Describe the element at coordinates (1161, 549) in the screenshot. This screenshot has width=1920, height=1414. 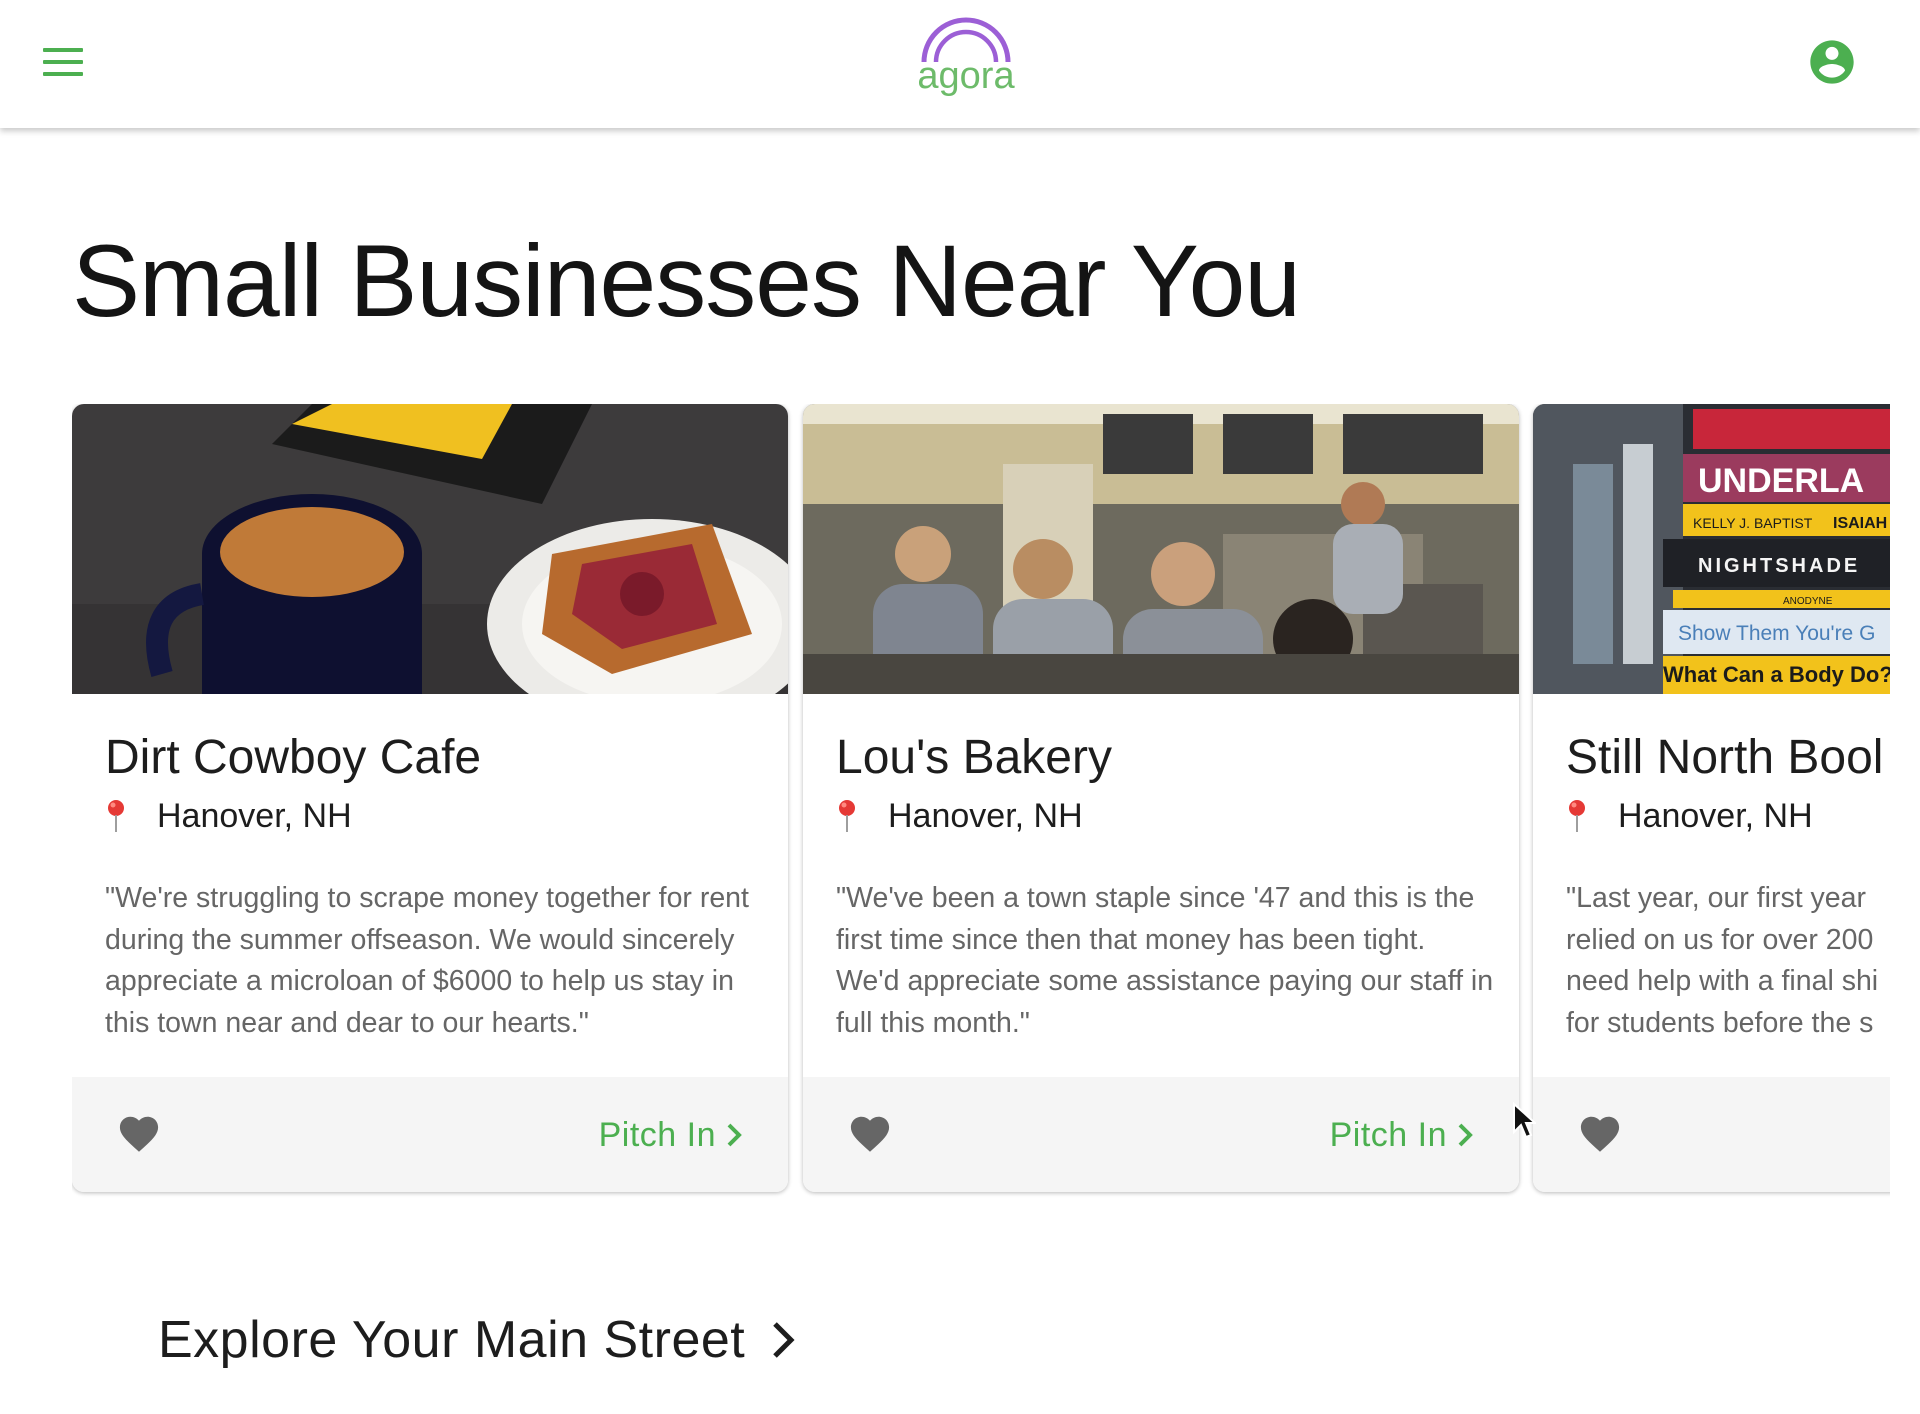
I see `business-image-diner` at that location.